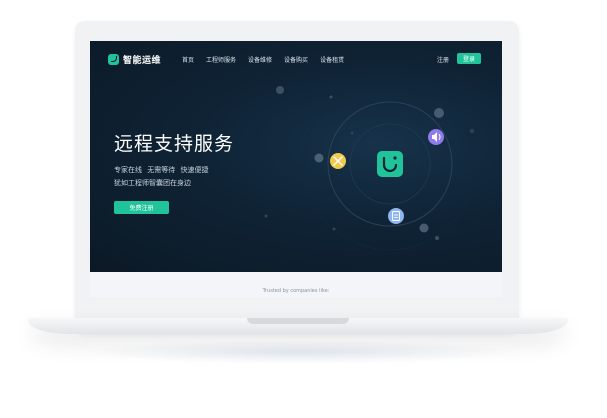 The width and height of the screenshot is (607, 418). I want to click on hero-subtitle: 专家在线 无需等待 快速便捷, so click(161, 170).